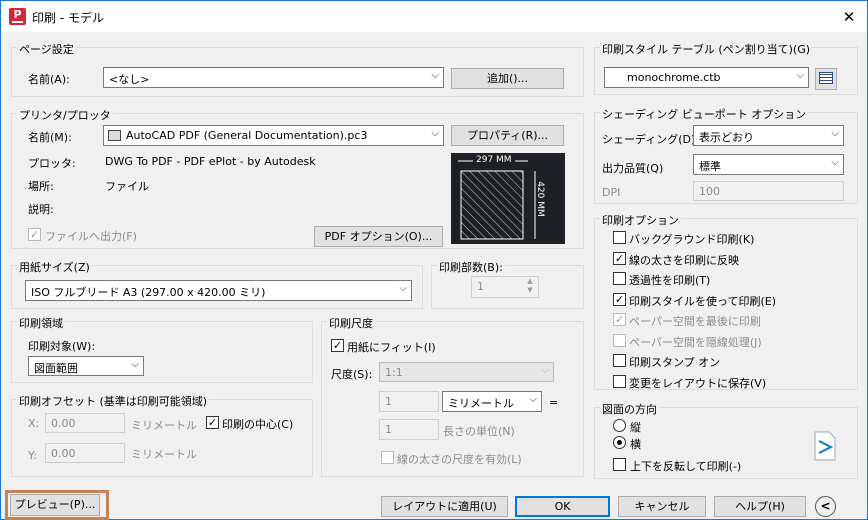 The width and height of the screenshot is (868, 520). Describe the element at coordinates (247, 135) in the screenshot. I see `printer-name-value: AutoCAD PDF (General Documentation).pc3` at that location.